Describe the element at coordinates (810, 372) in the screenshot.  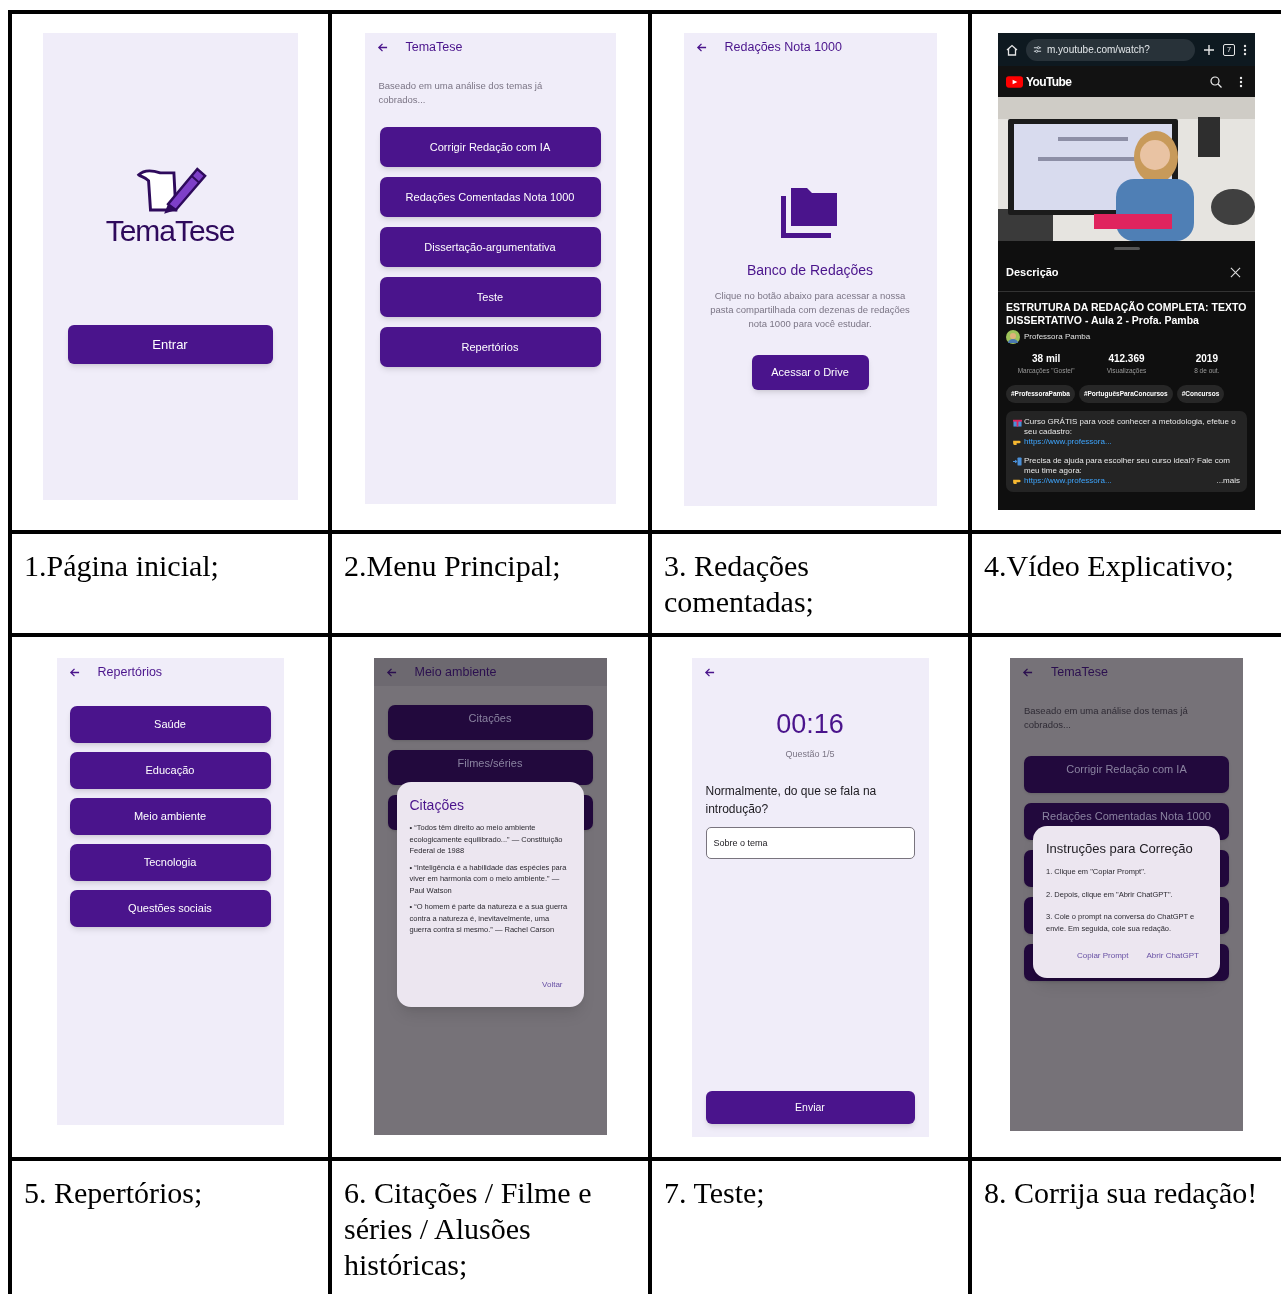
I see `drive-button: Acessar o Drive` at that location.